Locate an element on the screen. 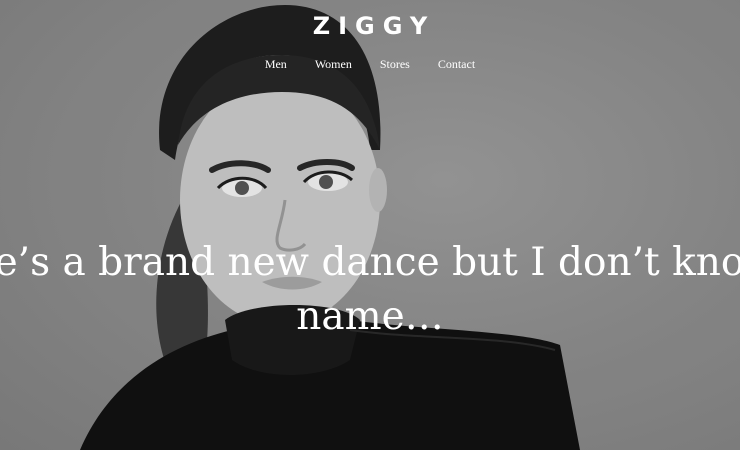 The height and width of the screenshot is (450, 740). nav-item-men: Men is located at coordinates (276, 64).